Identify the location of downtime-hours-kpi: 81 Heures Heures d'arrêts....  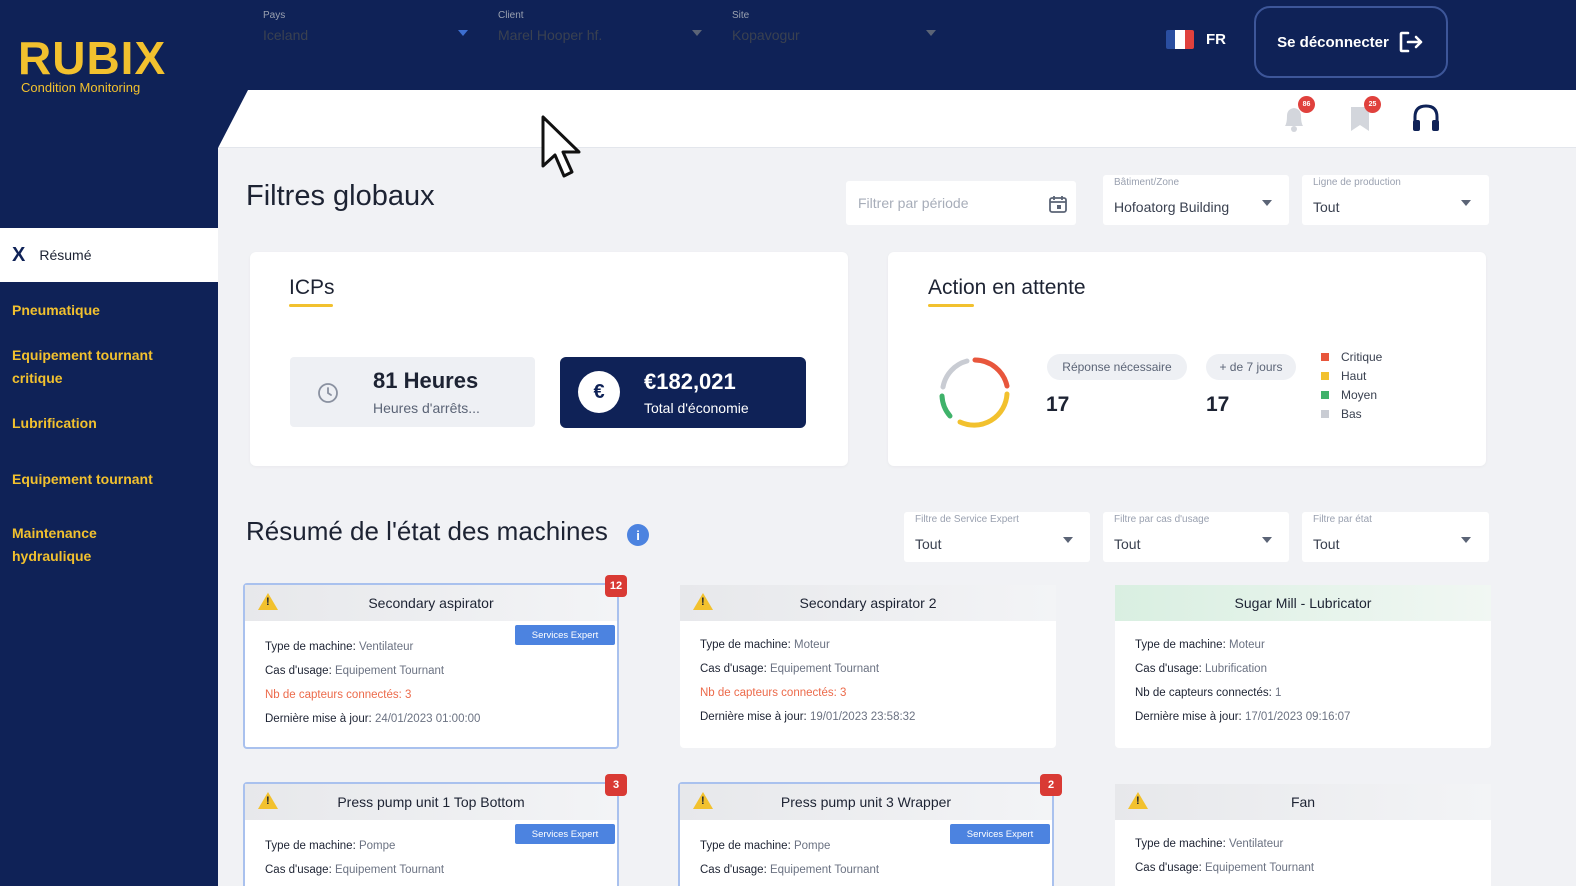
(412, 392).